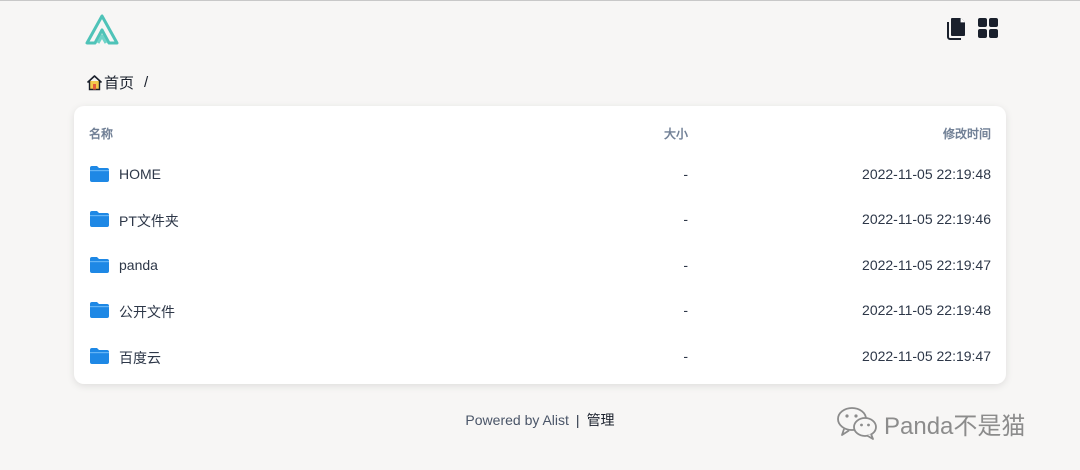 The height and width of the screenshot is (470, 1080). I want to click on breadcrumb: 首页 /, so click(117, 82).